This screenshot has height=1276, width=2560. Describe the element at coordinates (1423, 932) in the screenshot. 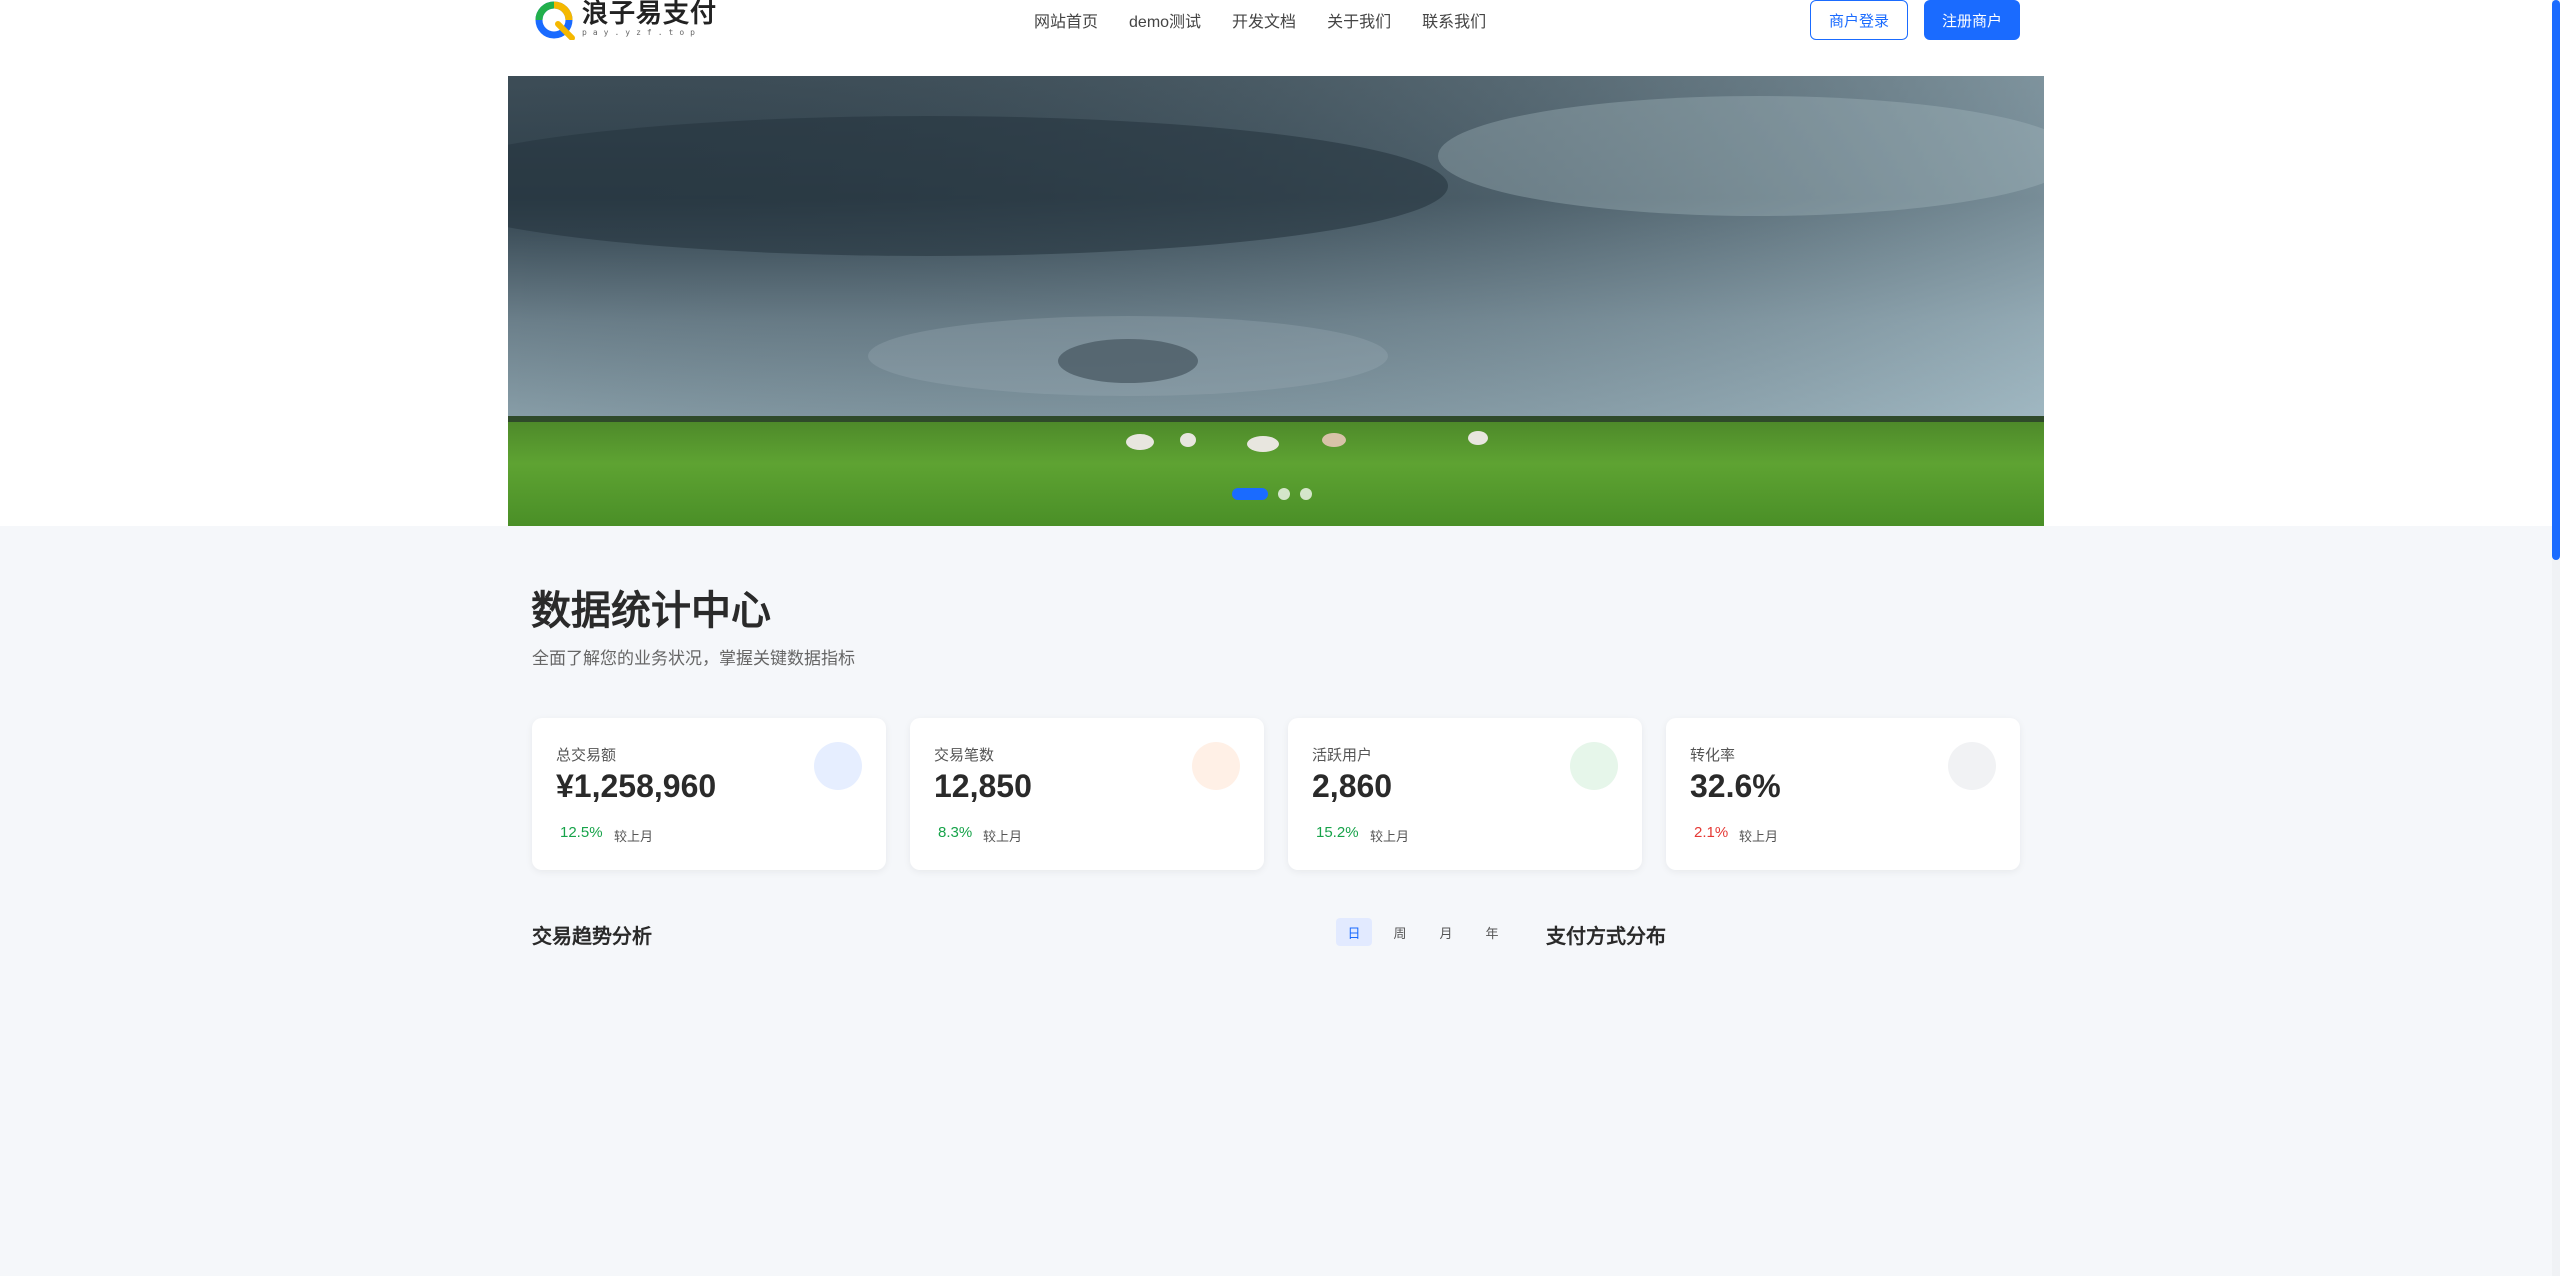

I see `period-tabs: 日 周 月 年` at that location.